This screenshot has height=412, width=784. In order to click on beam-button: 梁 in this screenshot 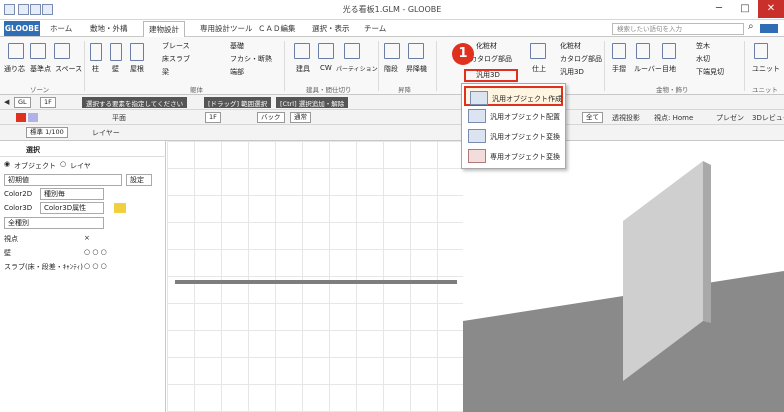, I will do `click(165, 72)`.